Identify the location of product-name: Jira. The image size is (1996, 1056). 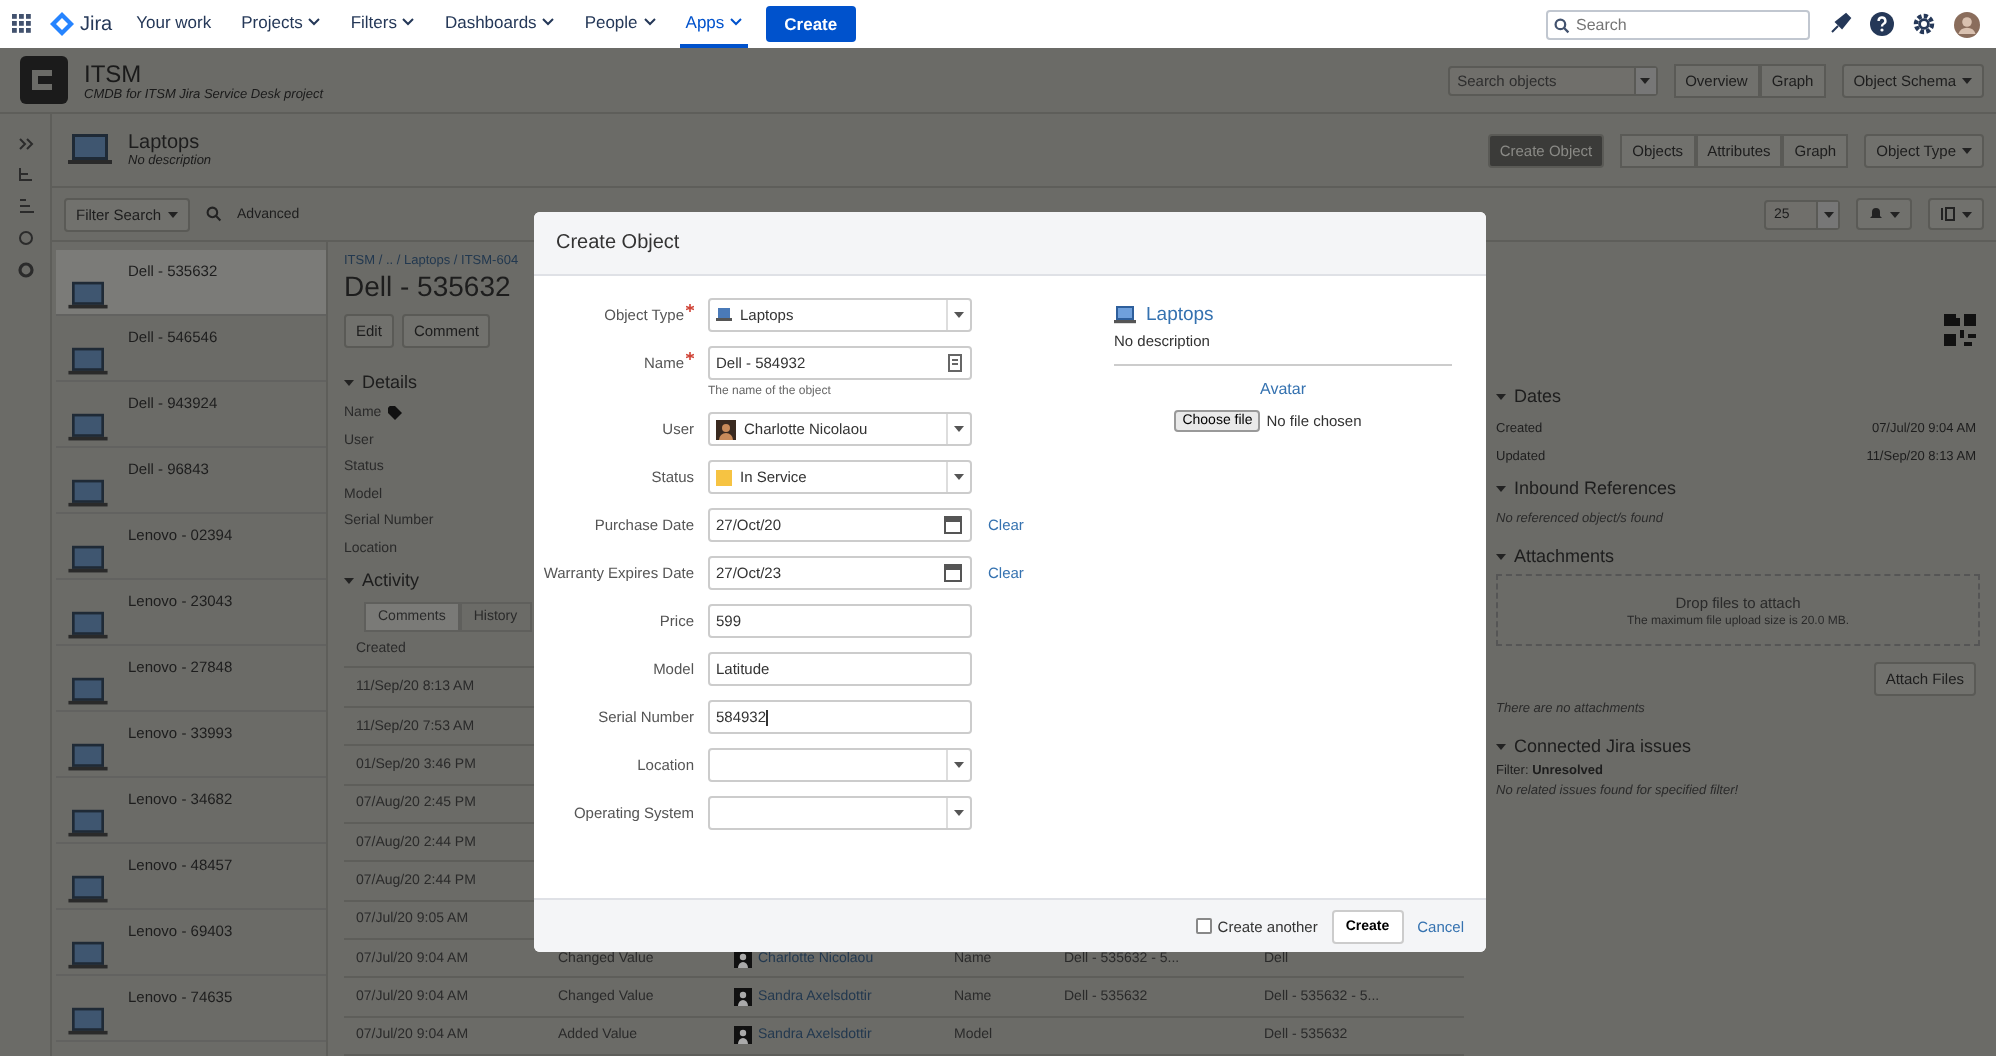
(96, 24).